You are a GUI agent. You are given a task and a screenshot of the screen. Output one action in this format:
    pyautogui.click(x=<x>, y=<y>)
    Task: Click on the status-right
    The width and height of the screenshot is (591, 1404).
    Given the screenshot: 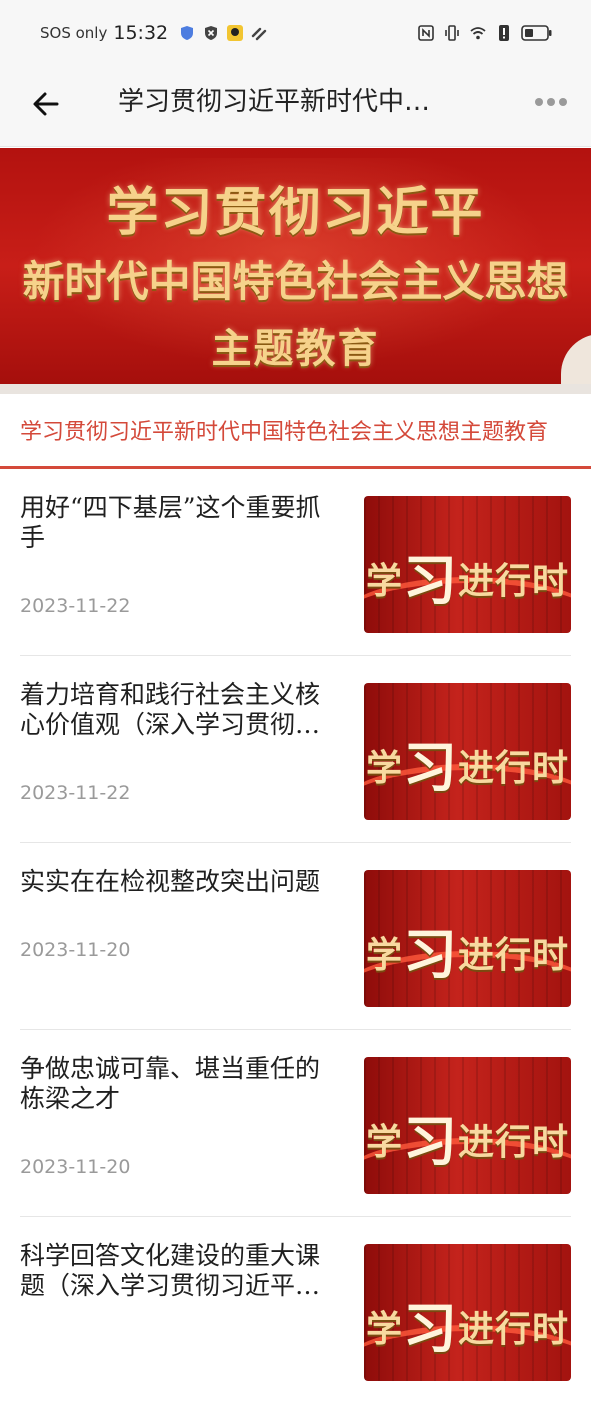 What is the action you would take?
    pyautogui.click(x=485, y=33)
    